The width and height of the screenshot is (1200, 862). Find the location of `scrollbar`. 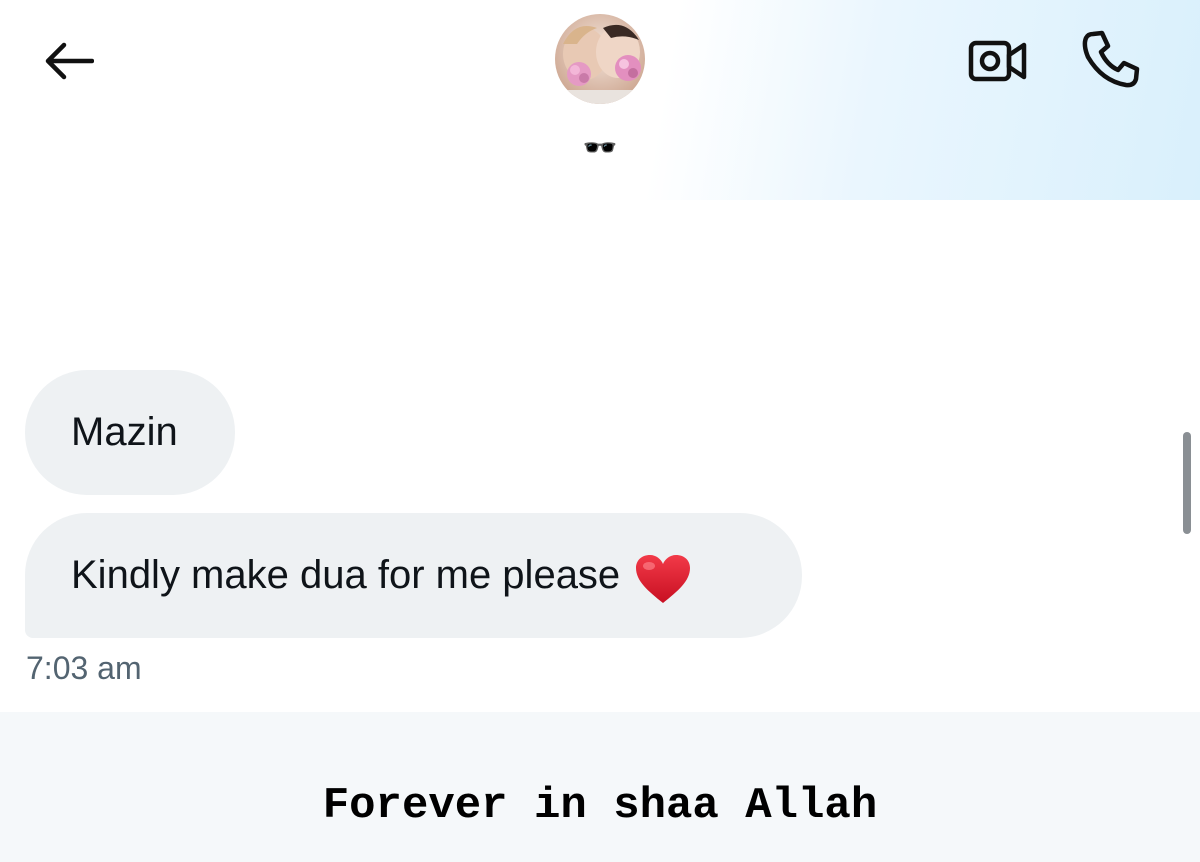

scrollbar is located at coordinates (1187, 483).